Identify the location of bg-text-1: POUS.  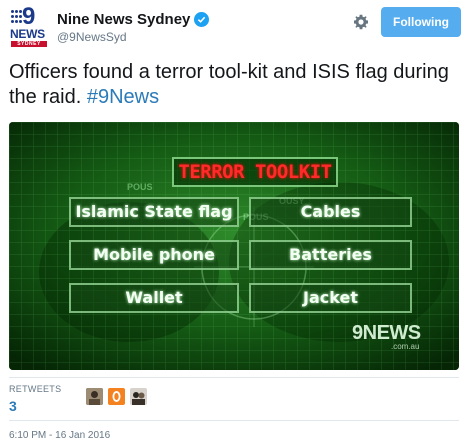
(140, 187).